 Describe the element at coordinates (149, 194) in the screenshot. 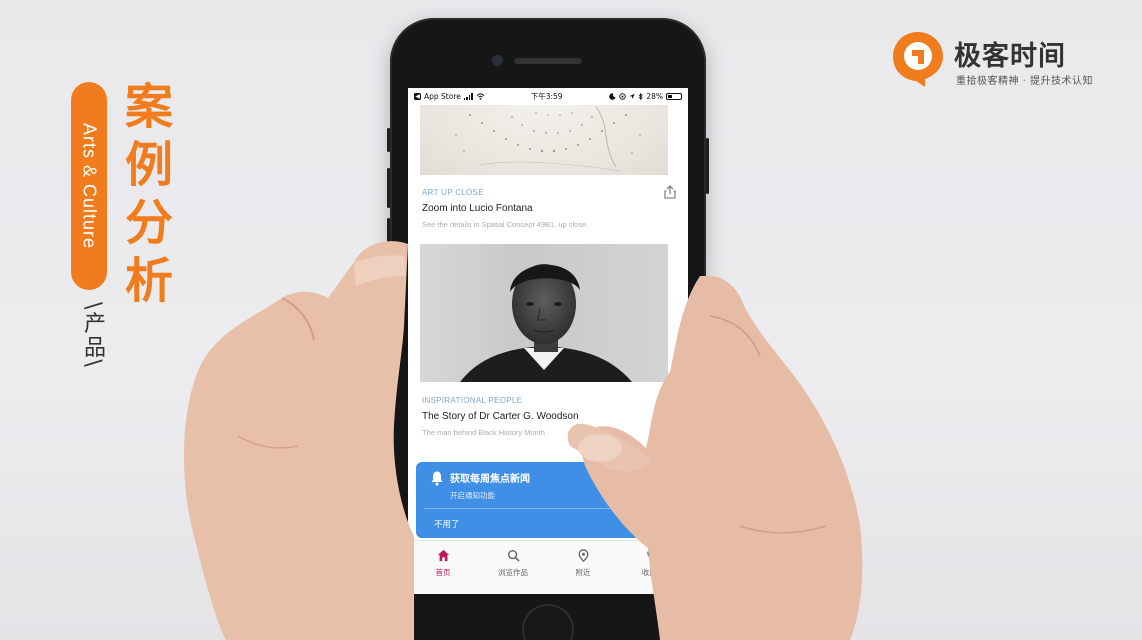

I see `case-study-title: 案 例 分 析` at that location.